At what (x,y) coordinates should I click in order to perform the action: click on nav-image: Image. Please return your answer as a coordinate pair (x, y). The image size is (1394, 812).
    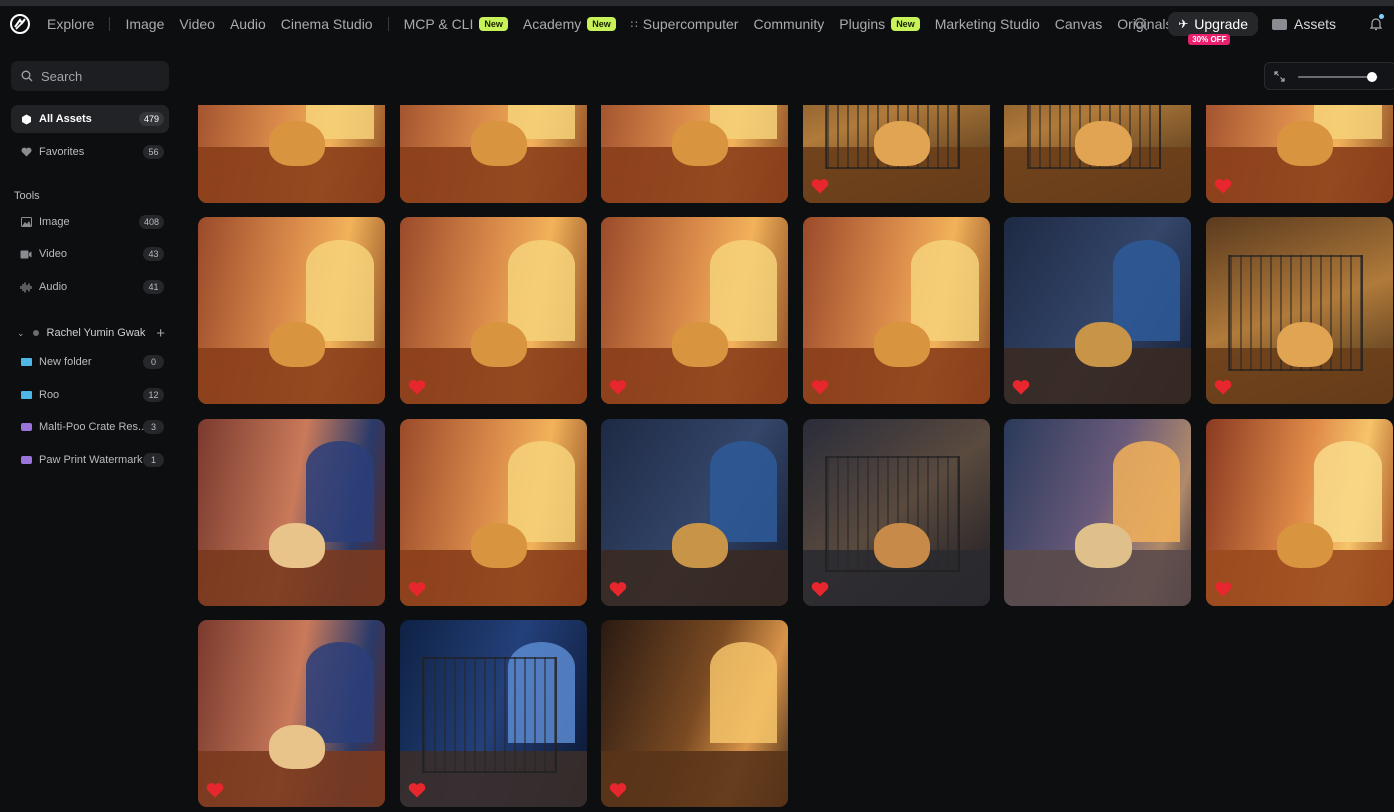
    Looking at the image, I should click on (144, 24).